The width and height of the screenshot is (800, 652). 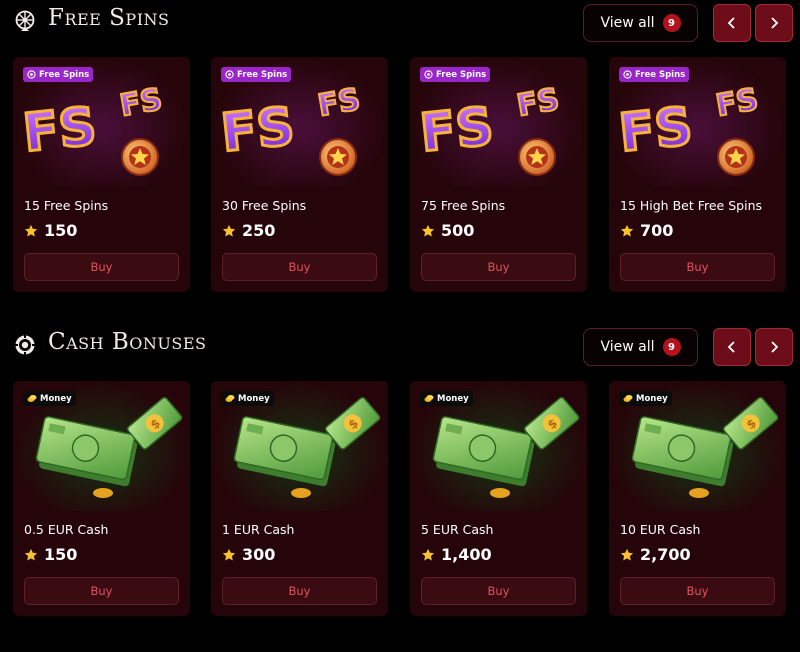 I want to click on card-title: 0.5 EUR Cash, so click(x=66, y=529).